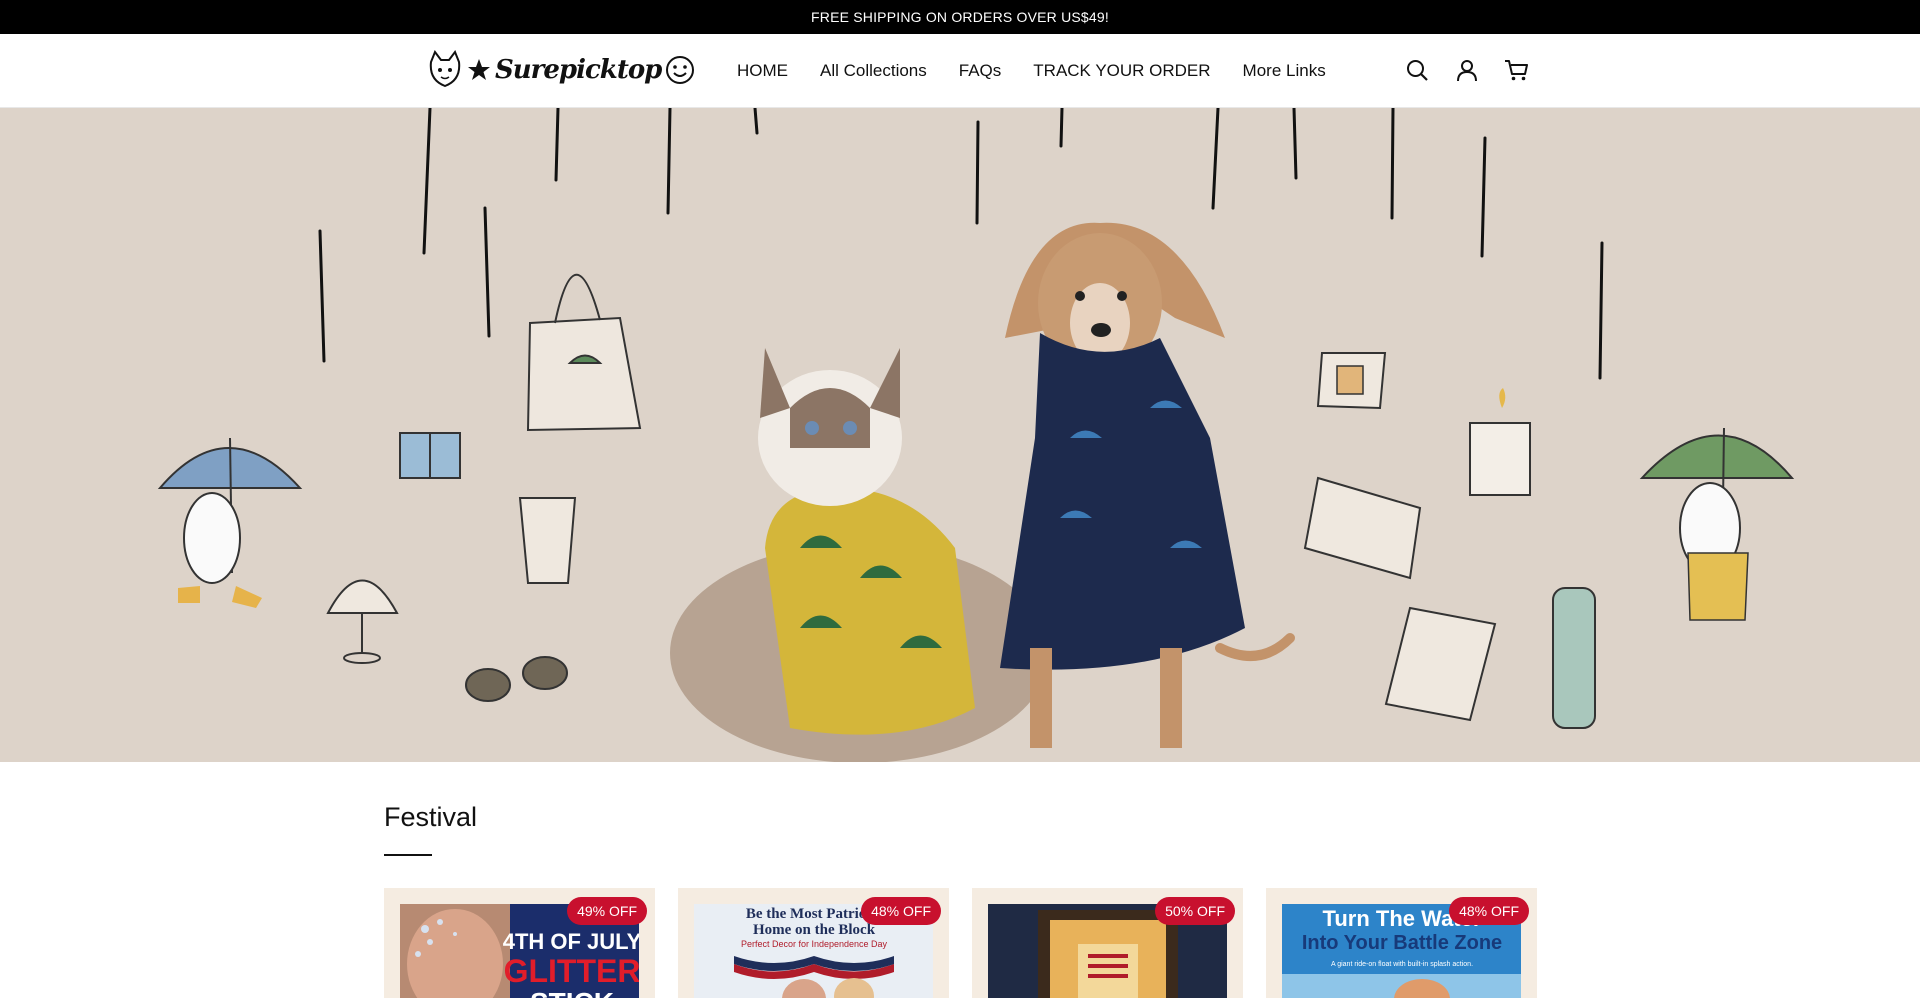 This screenshot has width=1920, height=998. I want to click on nav-all-collections: All Collections, so click(873, 71).